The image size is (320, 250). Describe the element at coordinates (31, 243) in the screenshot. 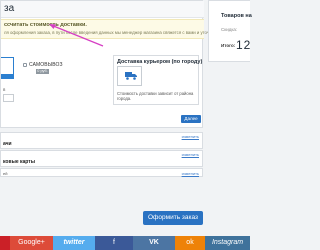

I see `googleplus-button: Google+` at that location.